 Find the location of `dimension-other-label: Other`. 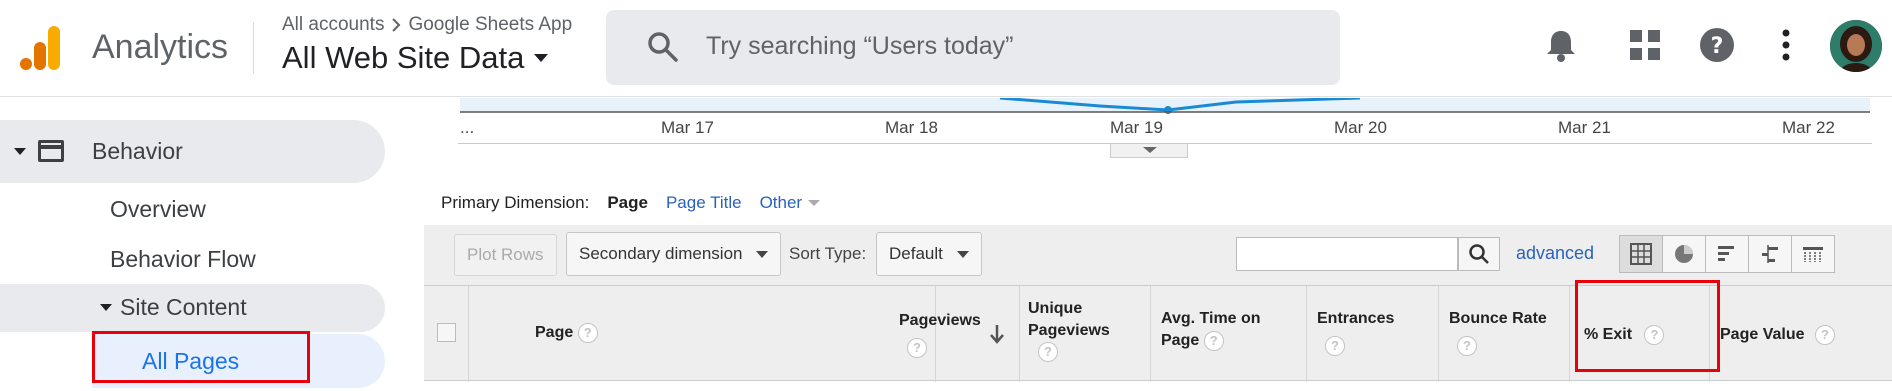

dimension-other-label: Other is located at coordinates (781, 202).